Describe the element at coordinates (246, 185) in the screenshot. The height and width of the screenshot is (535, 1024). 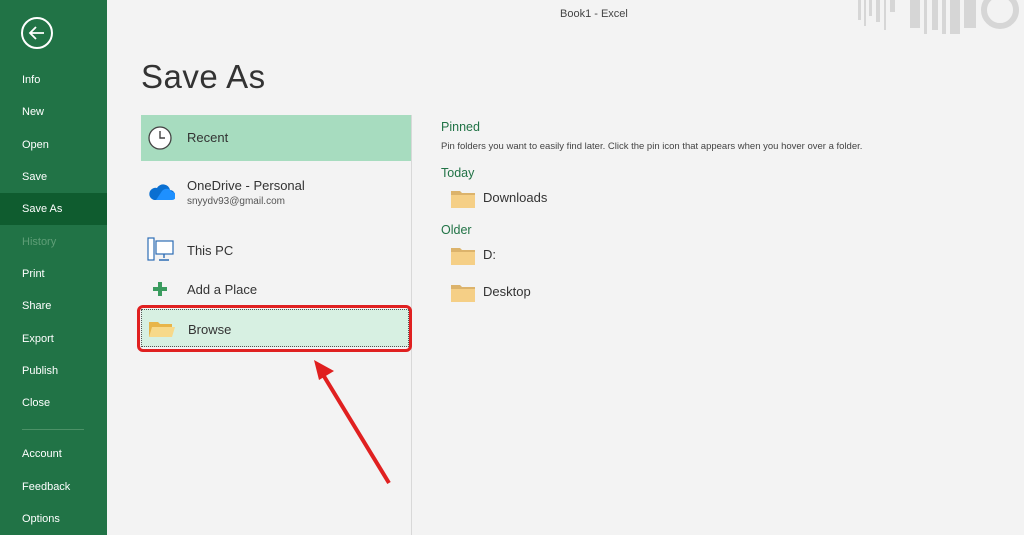
I see `onedrive-label: OneDrive - Personal` at that location.